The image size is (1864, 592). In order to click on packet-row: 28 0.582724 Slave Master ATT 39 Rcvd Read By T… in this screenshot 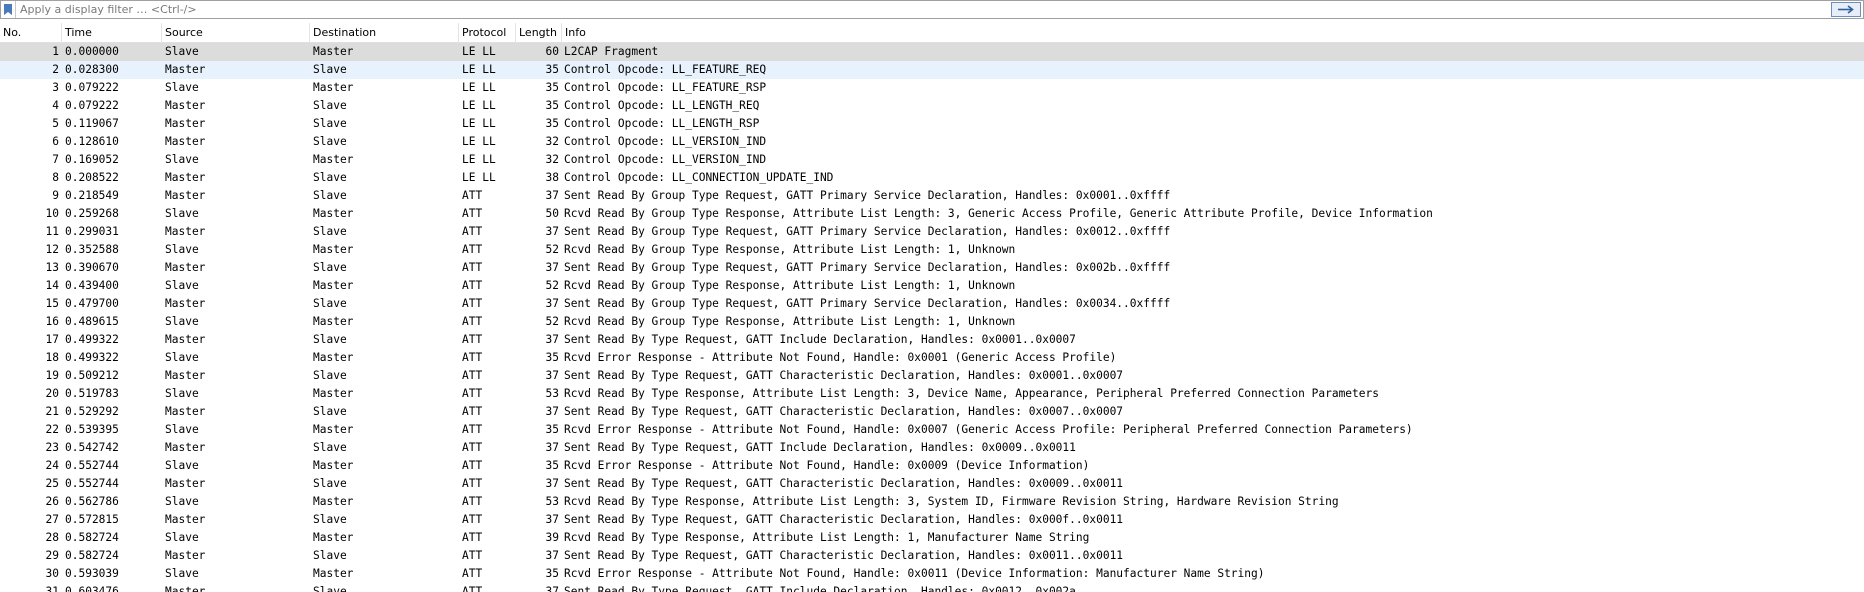, I will do `click(932, 538)`.